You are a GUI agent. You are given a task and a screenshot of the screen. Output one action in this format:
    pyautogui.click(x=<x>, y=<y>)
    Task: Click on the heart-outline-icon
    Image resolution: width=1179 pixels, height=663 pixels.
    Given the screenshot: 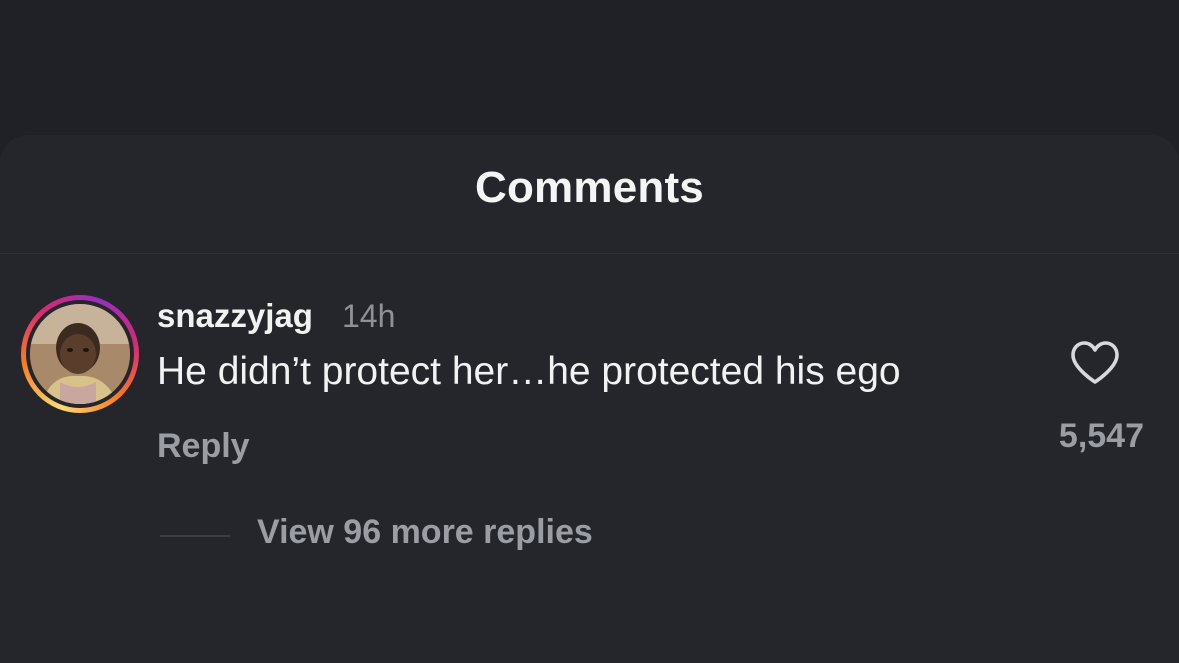 What is the action you would take?
    pyautogui.click(x=1095, y=363)
    